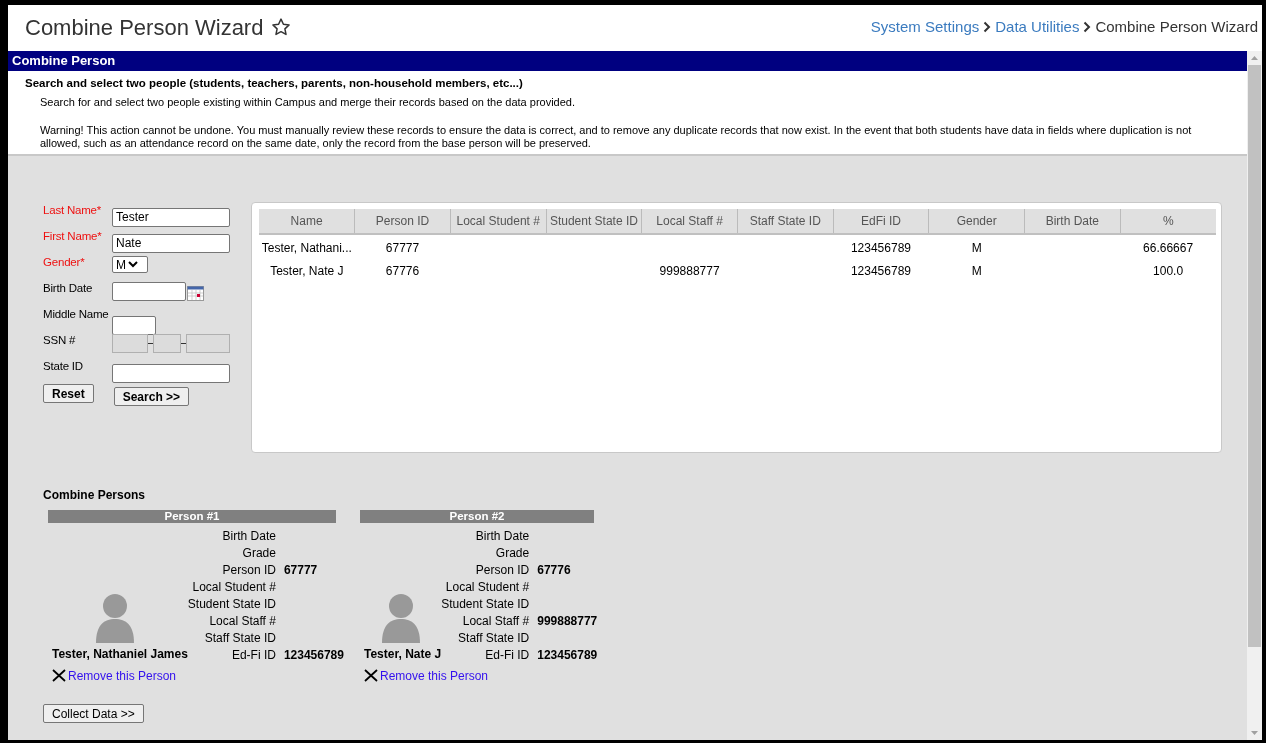 This screenshot has width=1266, height=743. I want to click on column-header: %, so click(1168, 221).